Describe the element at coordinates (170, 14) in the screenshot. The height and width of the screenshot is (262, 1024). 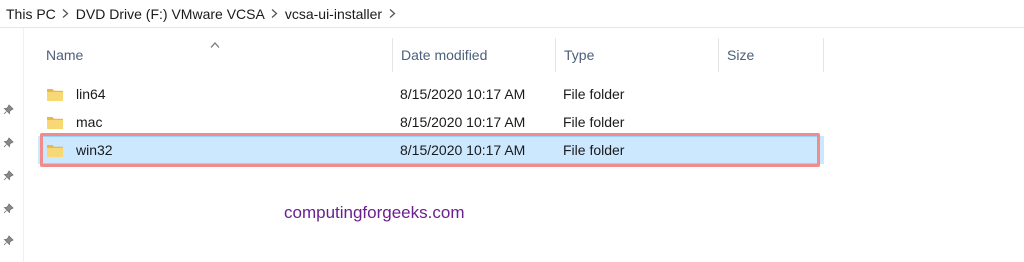
I see `breadcrumb-dvd-drive: DVD Drive (F:) VMware VCSA` at that location.